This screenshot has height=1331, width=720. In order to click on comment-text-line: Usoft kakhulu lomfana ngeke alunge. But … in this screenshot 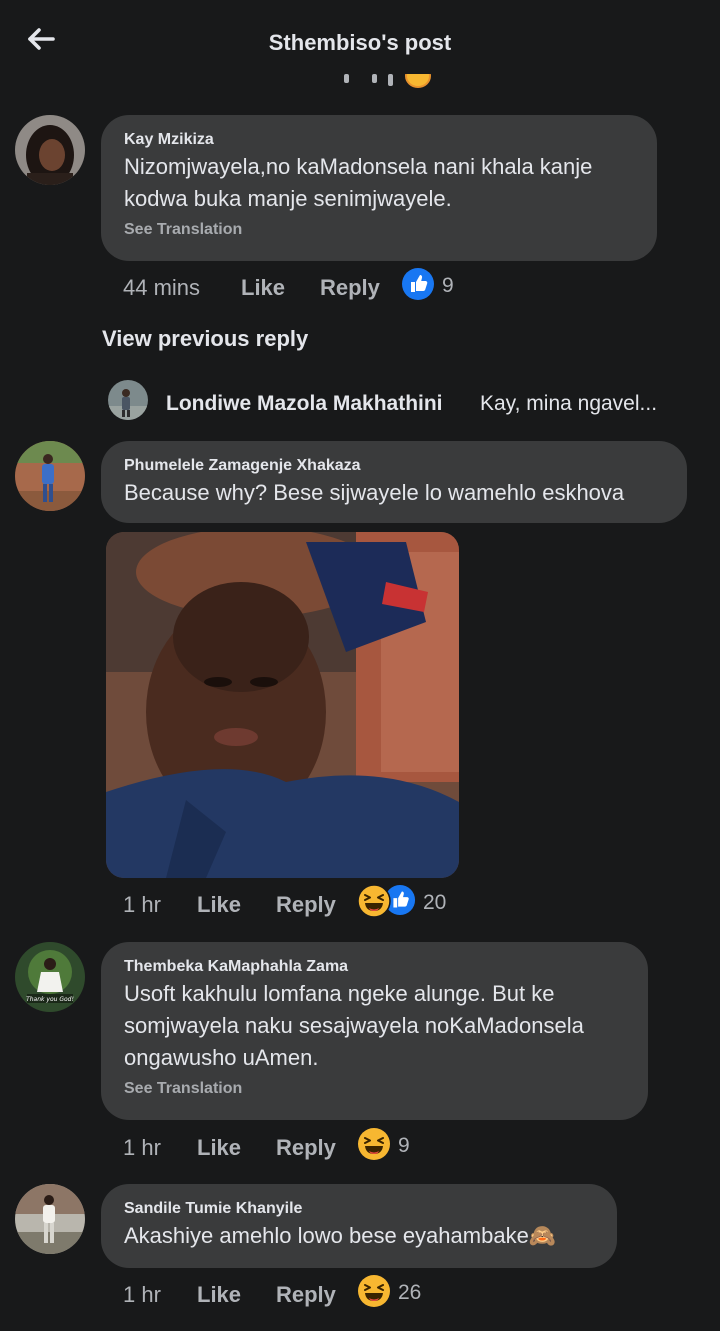, I will do `click(339, 993)`.